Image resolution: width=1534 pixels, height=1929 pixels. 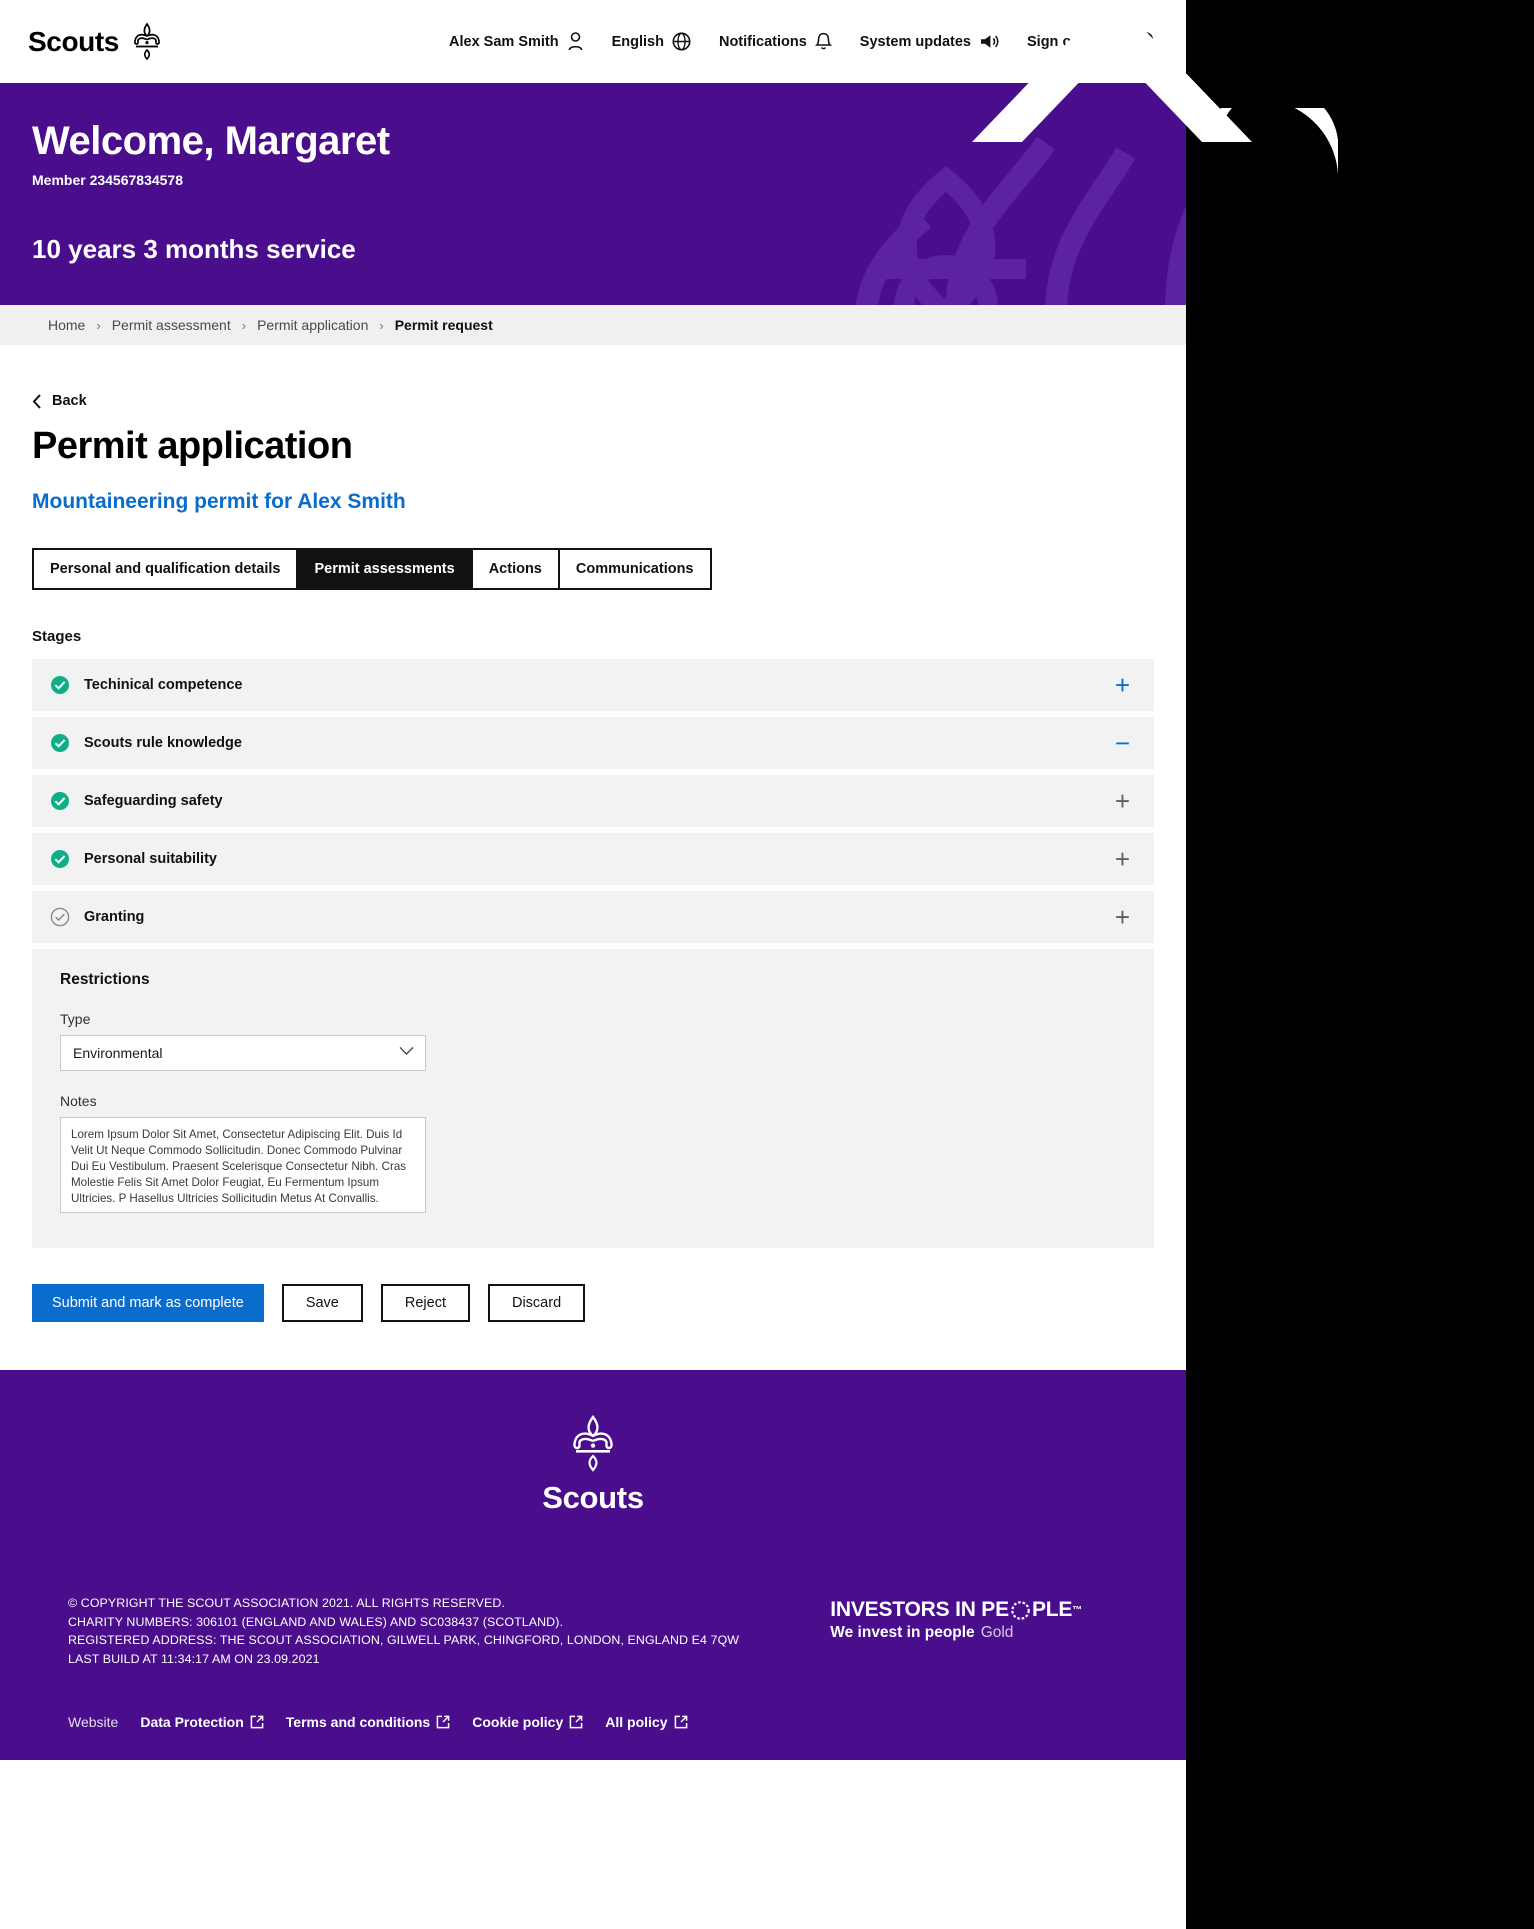 What do you see at coordinates (919, 1609) in the screenshot?
I see `iip-title-part1: INVESTORS IN PE` at bounding box center [919, 1609].